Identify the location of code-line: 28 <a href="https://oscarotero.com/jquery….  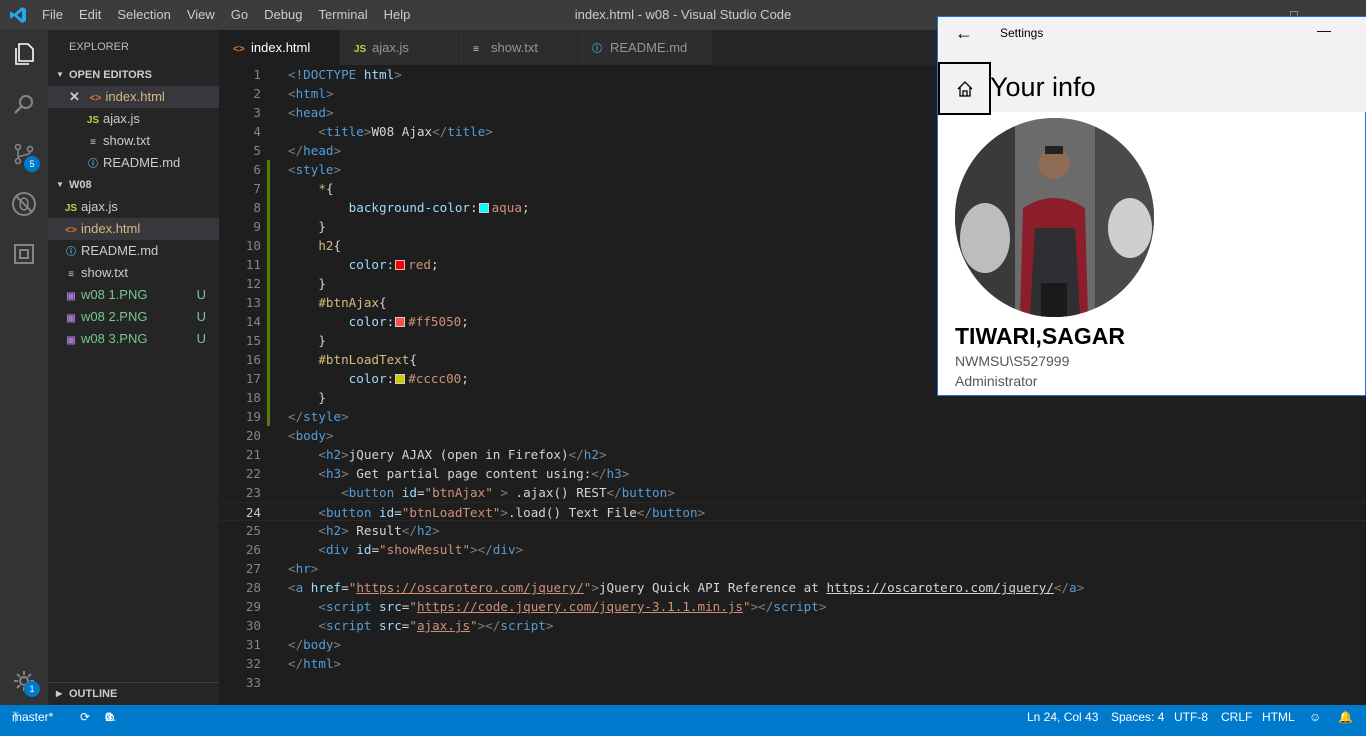
(792, 587).